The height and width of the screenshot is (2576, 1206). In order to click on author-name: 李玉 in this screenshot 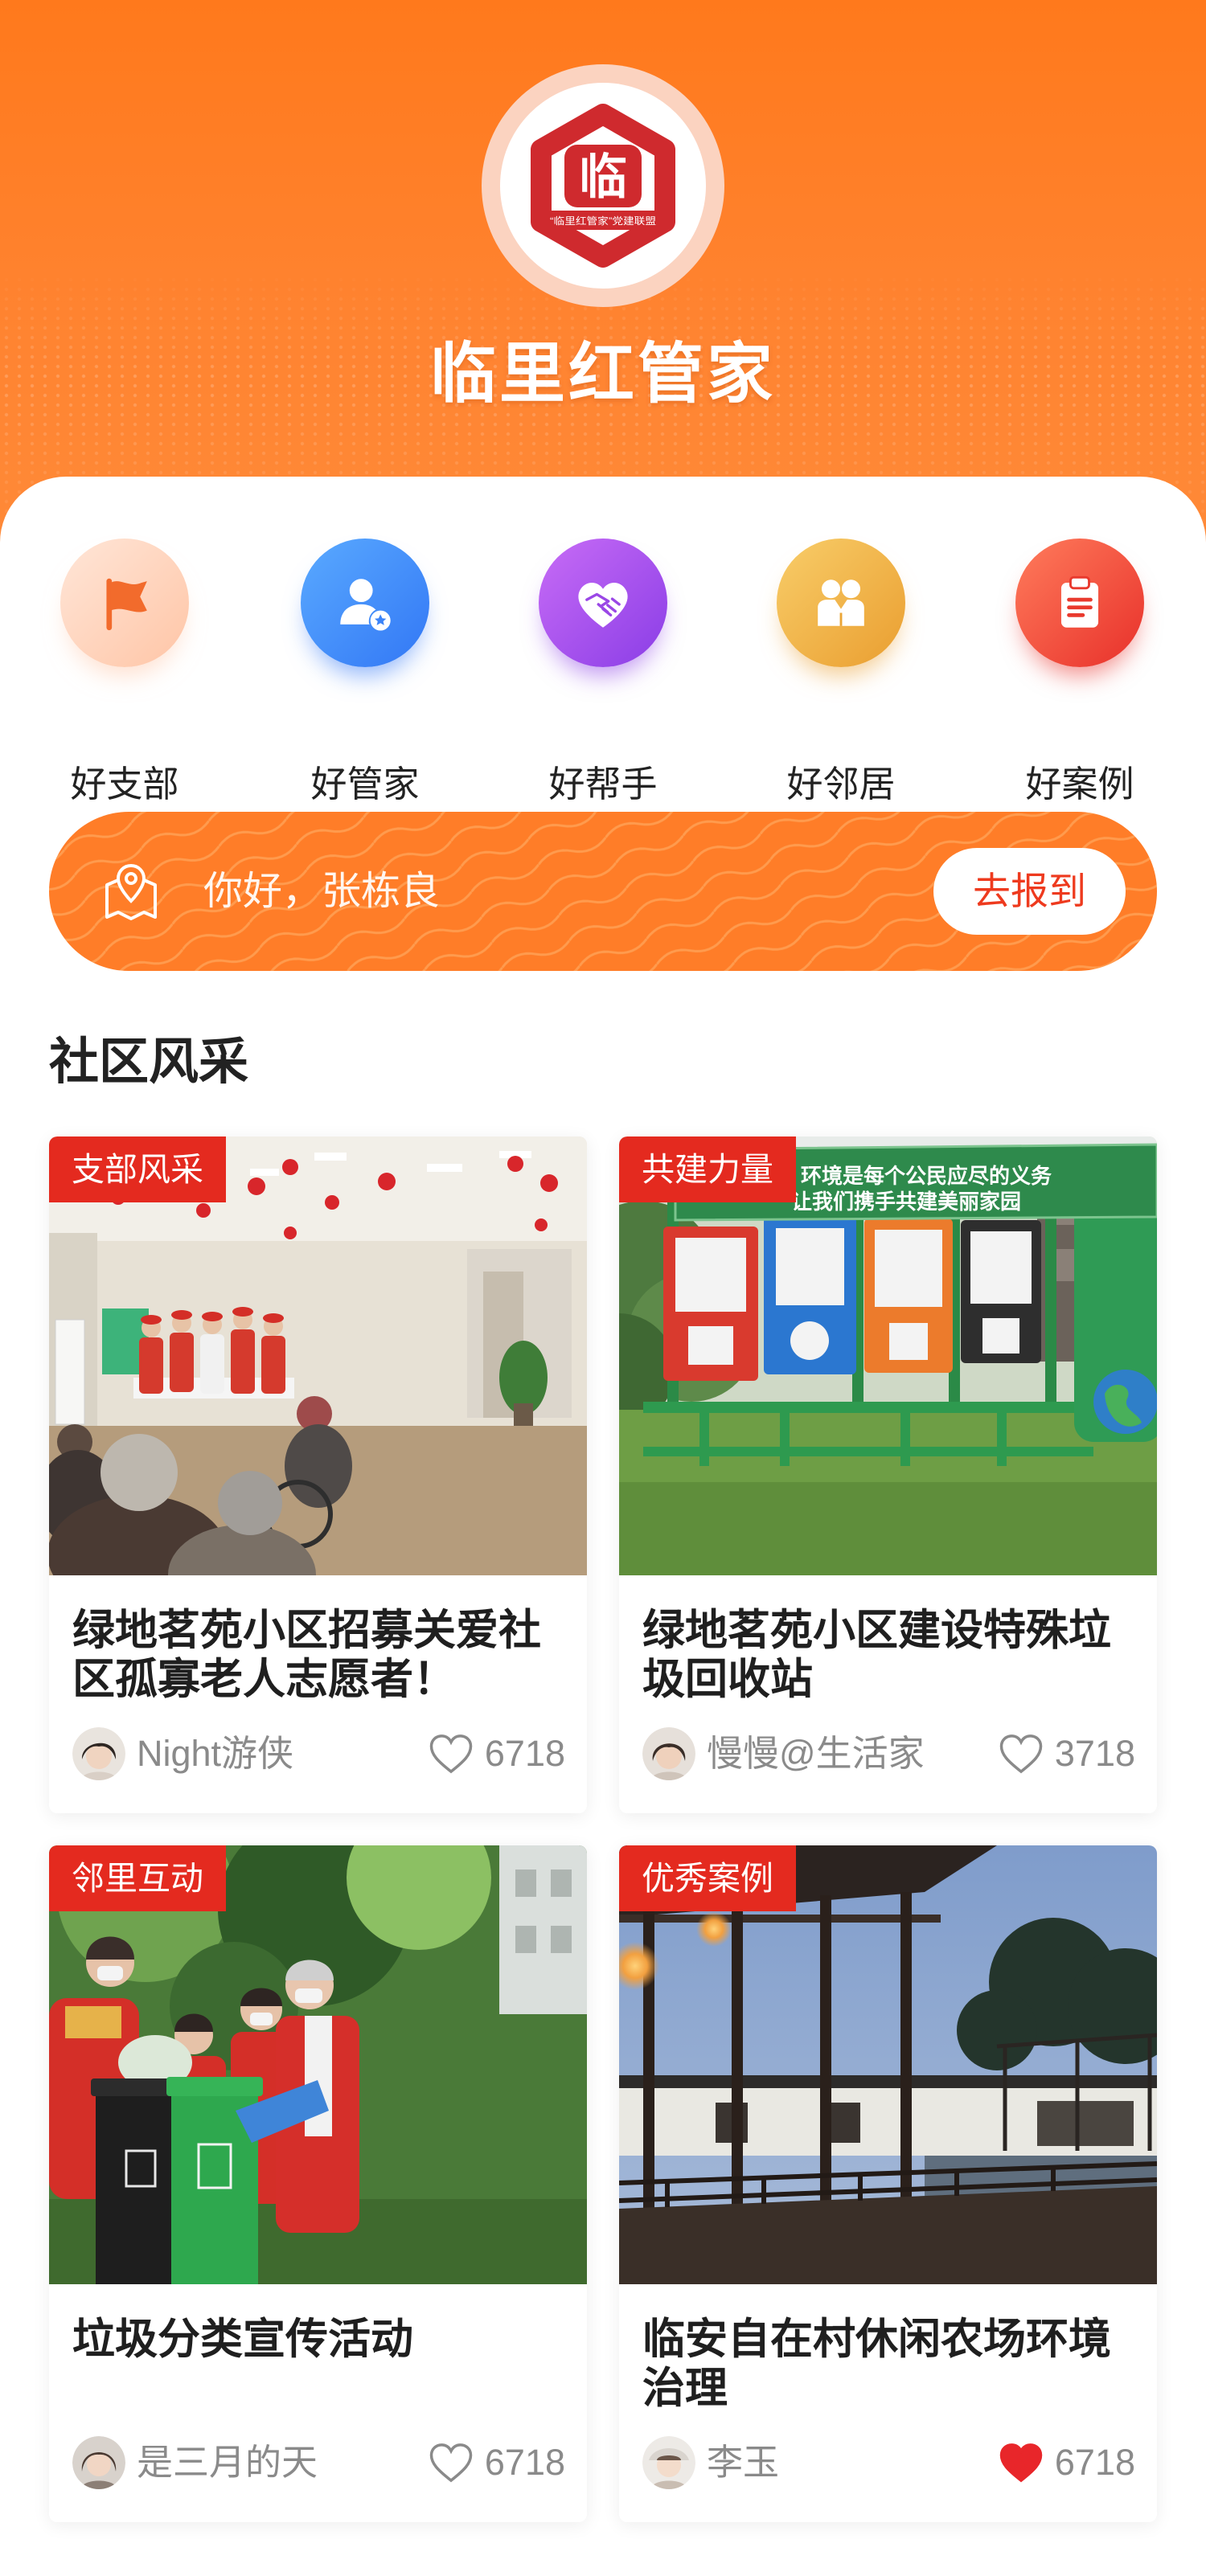, I will do `click(743, 2462)`.